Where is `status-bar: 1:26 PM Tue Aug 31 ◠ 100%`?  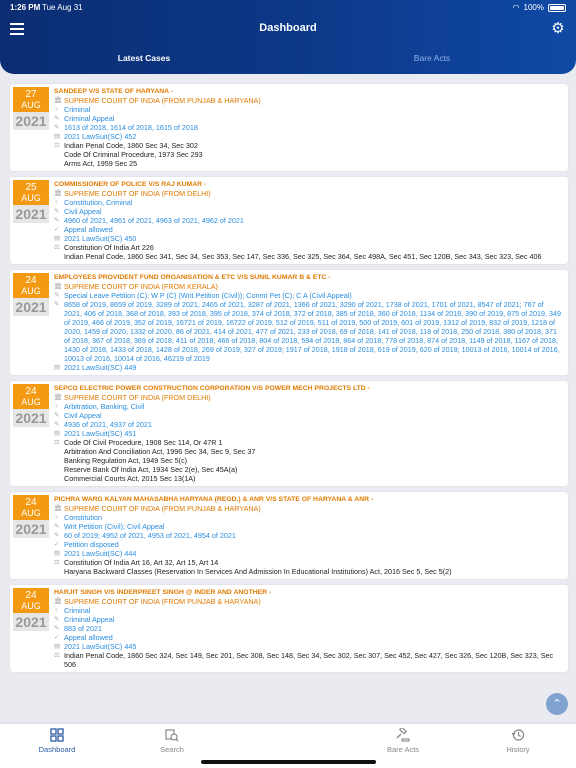 status-bar: 1:26 PM Tue Aug 31 ◠ 100% is located at coordinates (288, 7).